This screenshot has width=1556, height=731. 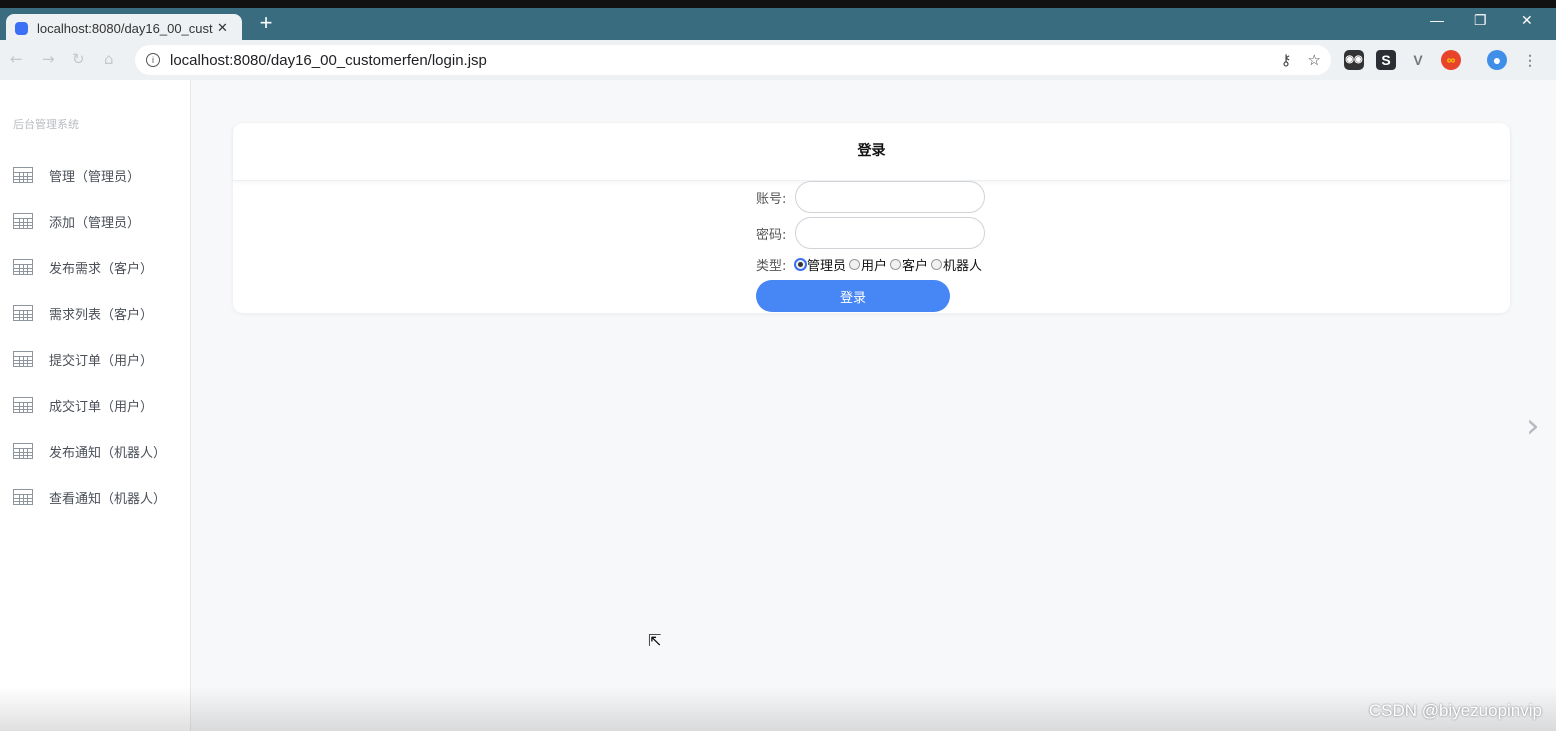 I want to click on password-row: 密码:, so click(x=870, y=233).